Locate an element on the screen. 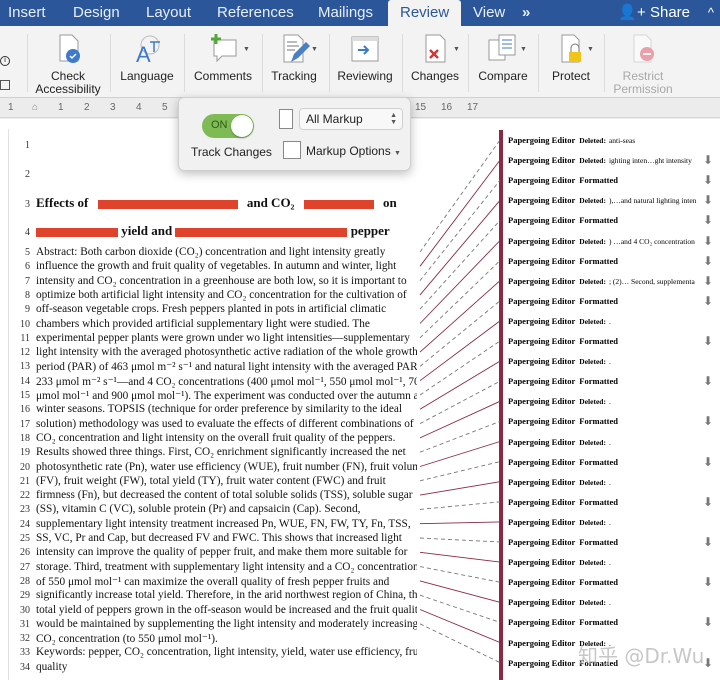  tab-view: View is located at coordinates (489, 13).